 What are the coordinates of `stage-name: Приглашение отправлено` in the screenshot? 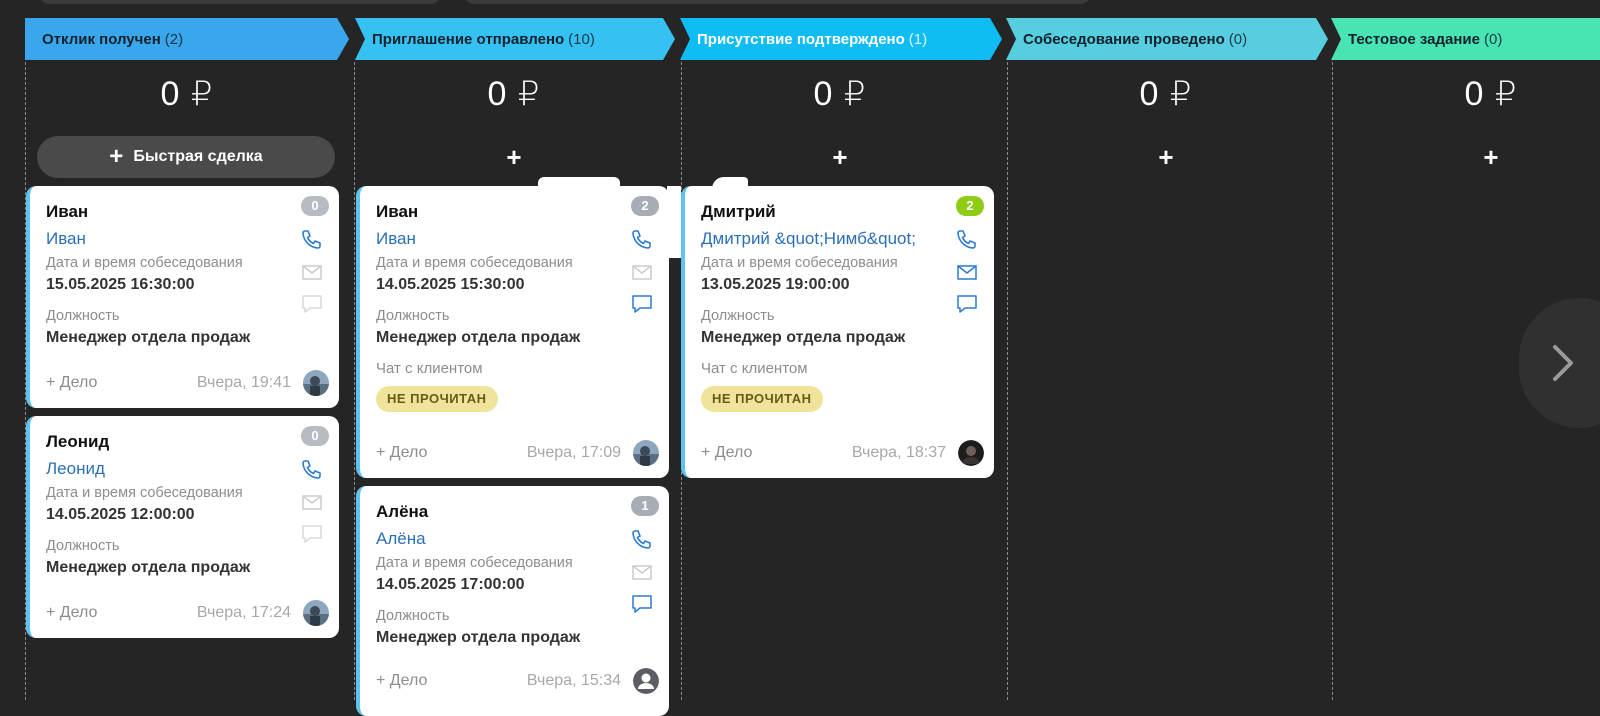 It's located at (468, 39).